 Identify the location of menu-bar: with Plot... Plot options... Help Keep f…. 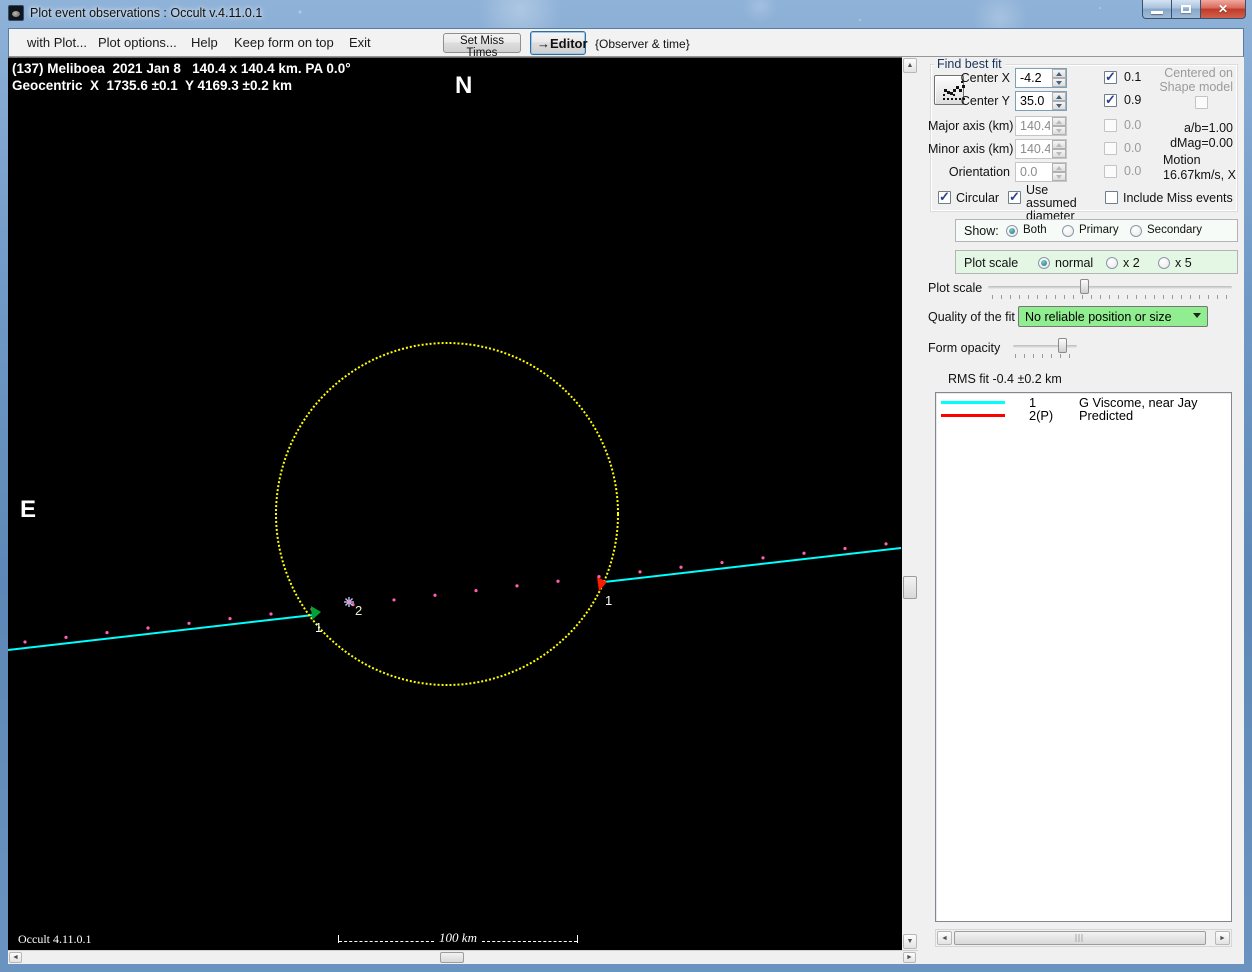
(626, 44).